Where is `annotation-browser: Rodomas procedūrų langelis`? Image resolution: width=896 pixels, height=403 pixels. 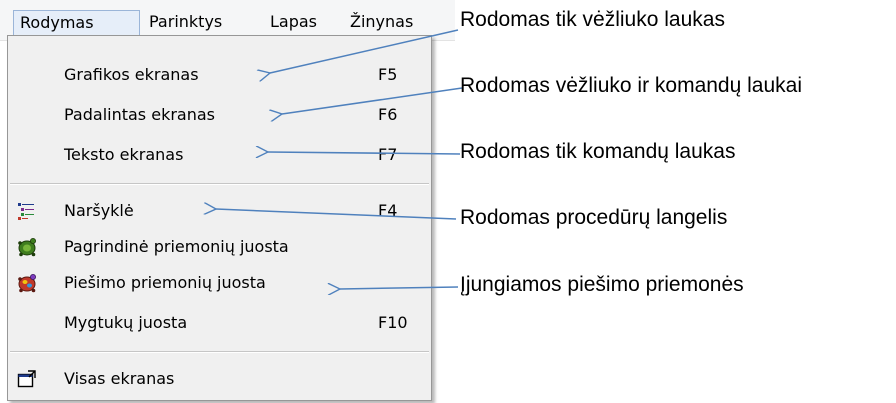
annotation-browser: Rodomas procedūrų langelis is located at coordinates (594, 217).